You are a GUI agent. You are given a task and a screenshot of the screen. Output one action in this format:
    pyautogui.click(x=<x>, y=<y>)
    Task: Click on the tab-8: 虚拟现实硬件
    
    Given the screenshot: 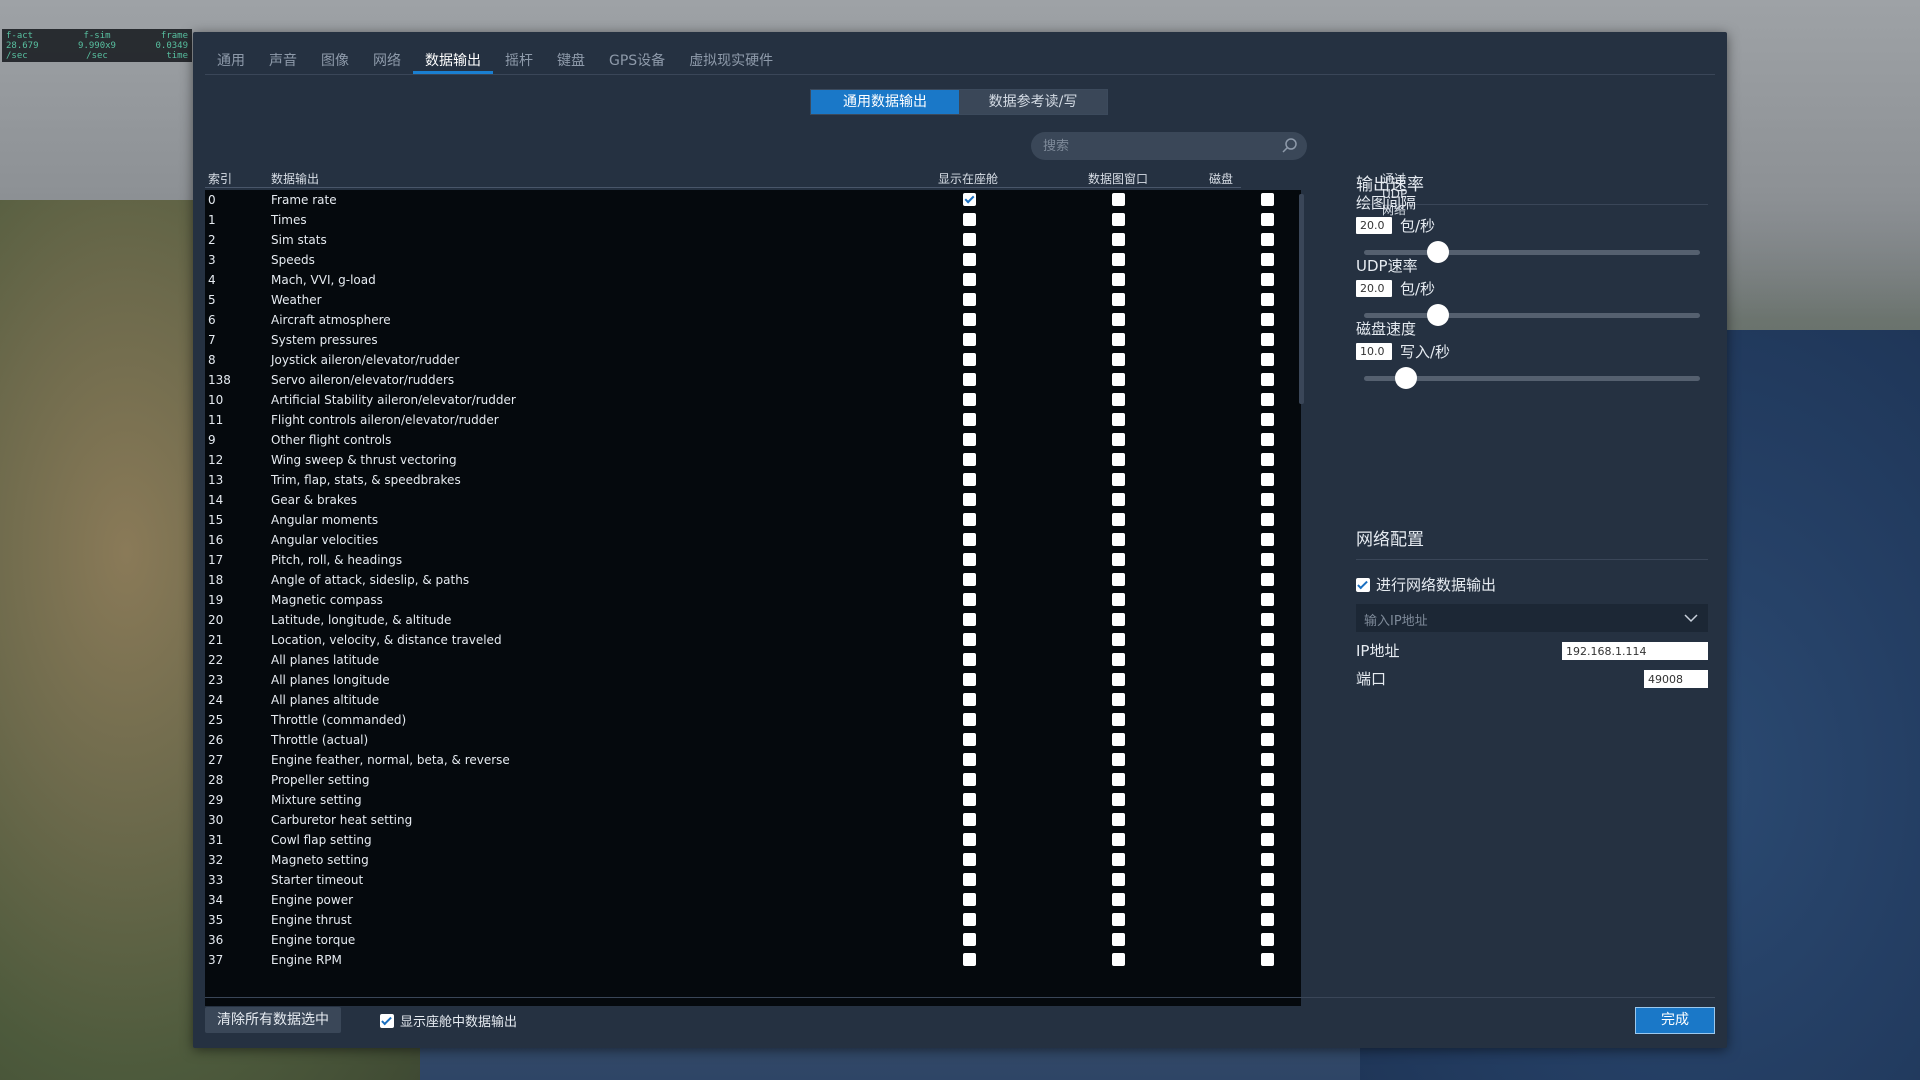 What is the action you would take?
    pyautogui.click(x=731, y=59)
    